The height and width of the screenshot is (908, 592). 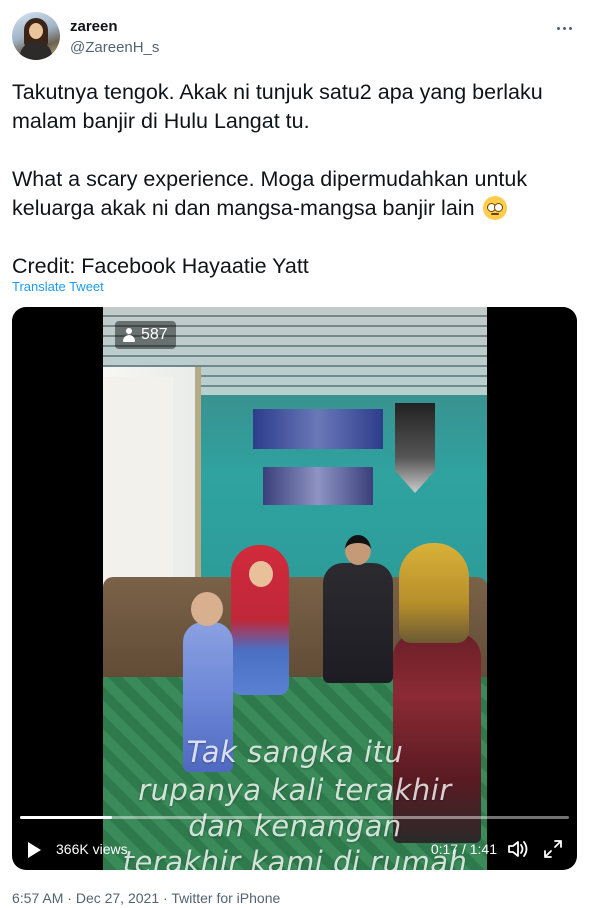 What do you see at coordinates (94, 26) in the screenshot?
I see `author-name: zareen` at bounding box center [94, 26].